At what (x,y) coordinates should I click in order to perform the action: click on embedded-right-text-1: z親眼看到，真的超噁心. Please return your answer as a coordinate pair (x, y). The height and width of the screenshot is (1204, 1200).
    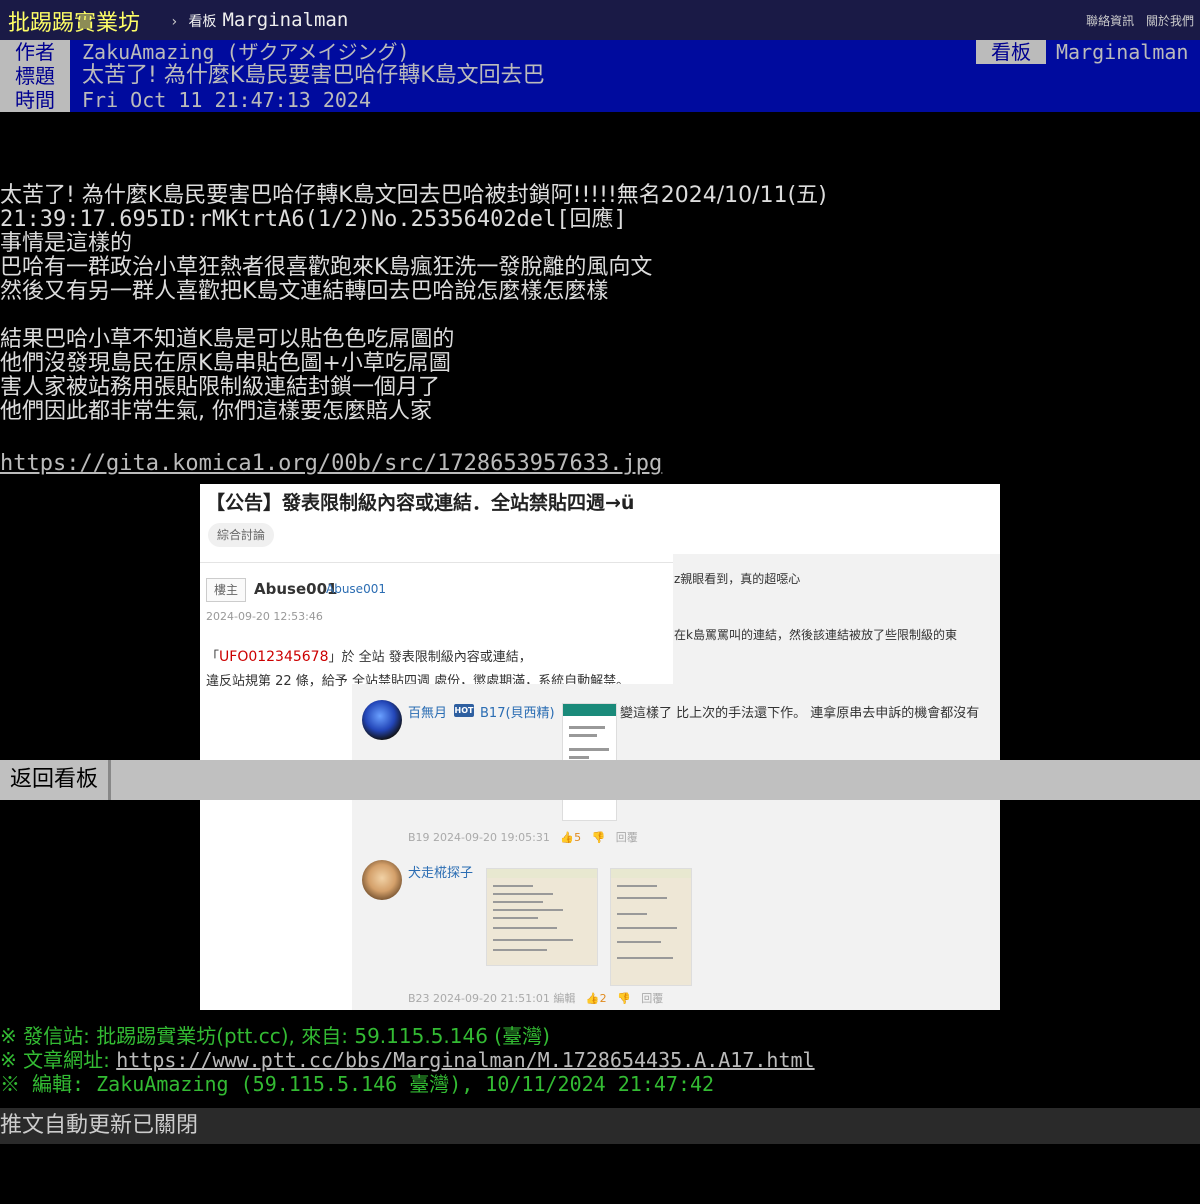
    Looking at the image, I should click on (737, 579).